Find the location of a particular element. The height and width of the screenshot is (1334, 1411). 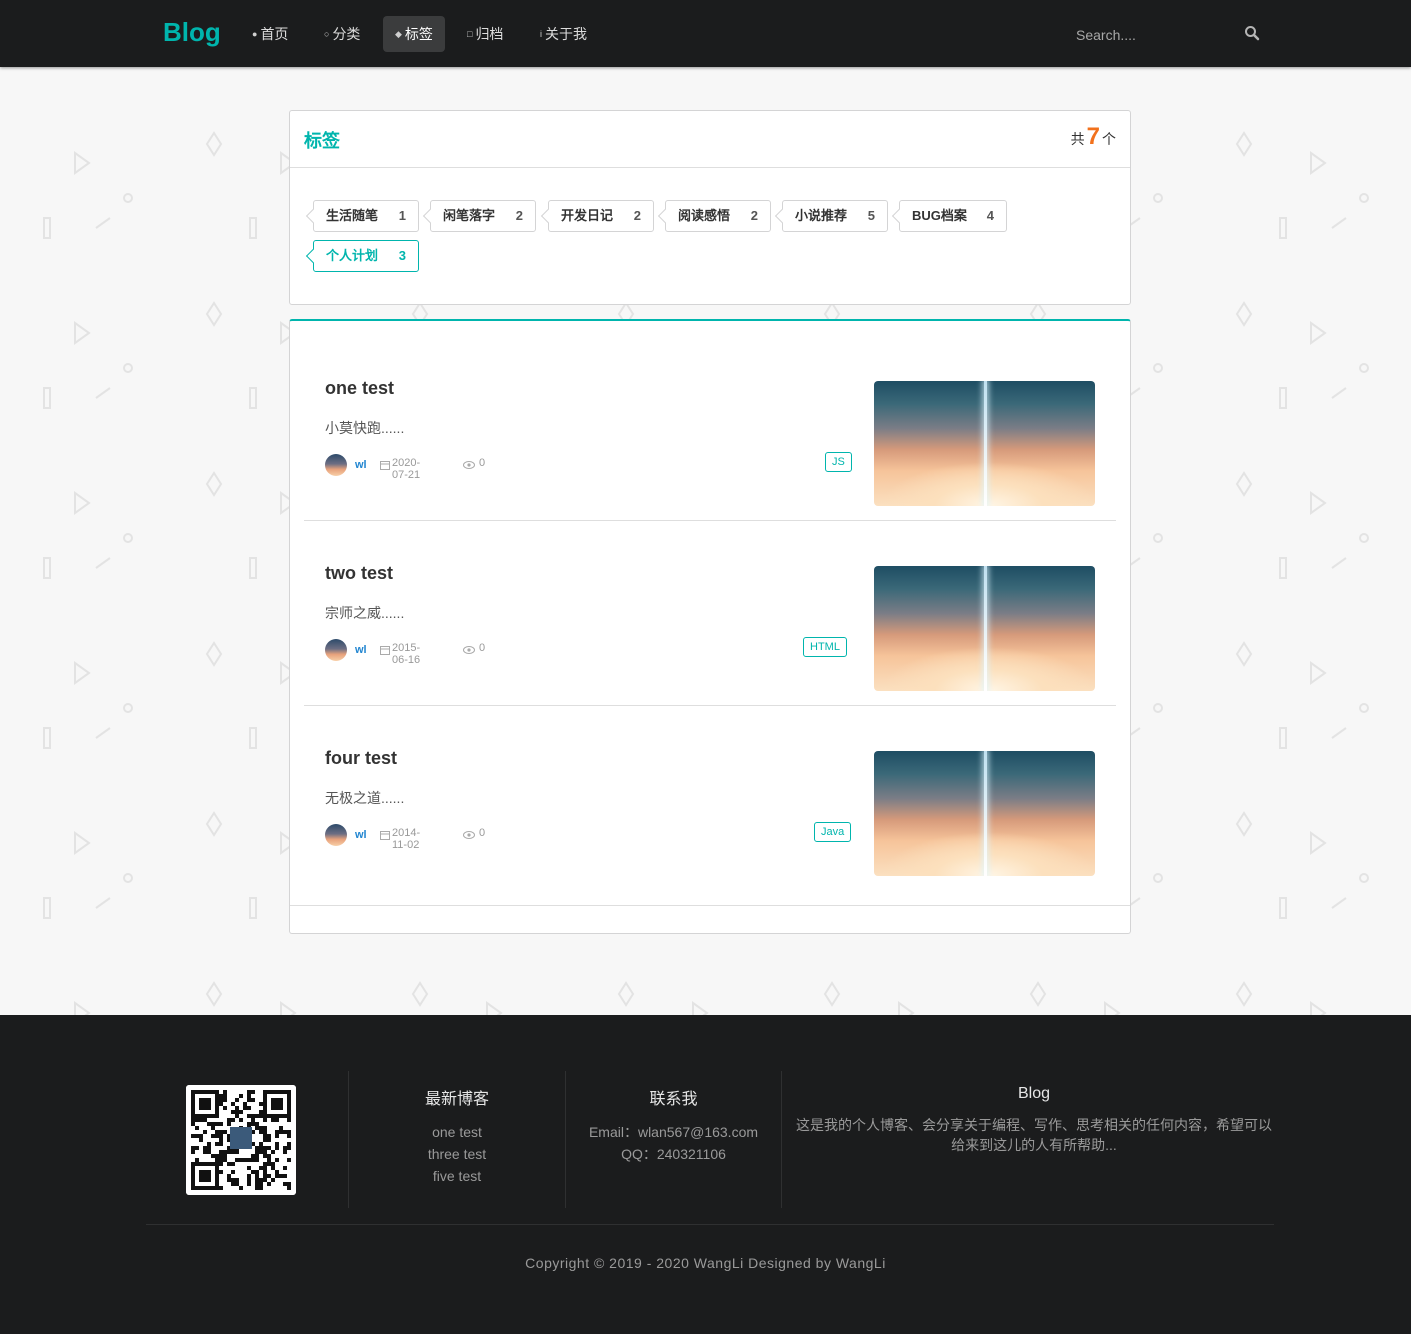

tags-count-number: 7 is located at coordinates (1093, 136).